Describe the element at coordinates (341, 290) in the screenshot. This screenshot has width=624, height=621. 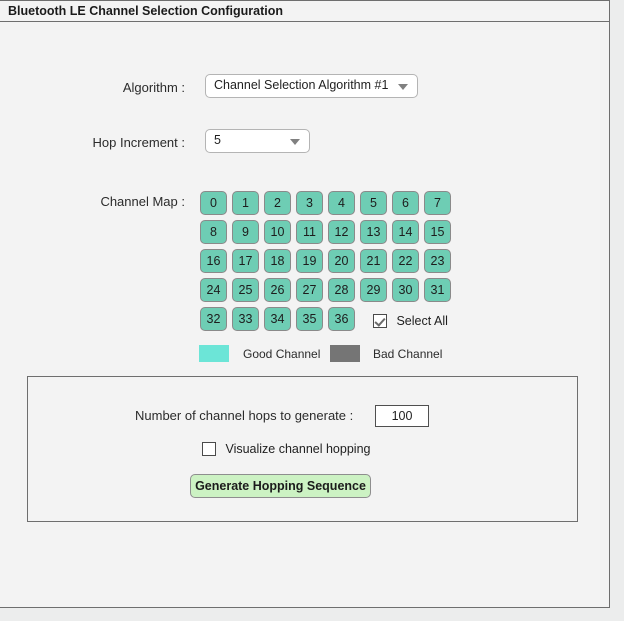
I see `channel-button-28: 28` at that location.